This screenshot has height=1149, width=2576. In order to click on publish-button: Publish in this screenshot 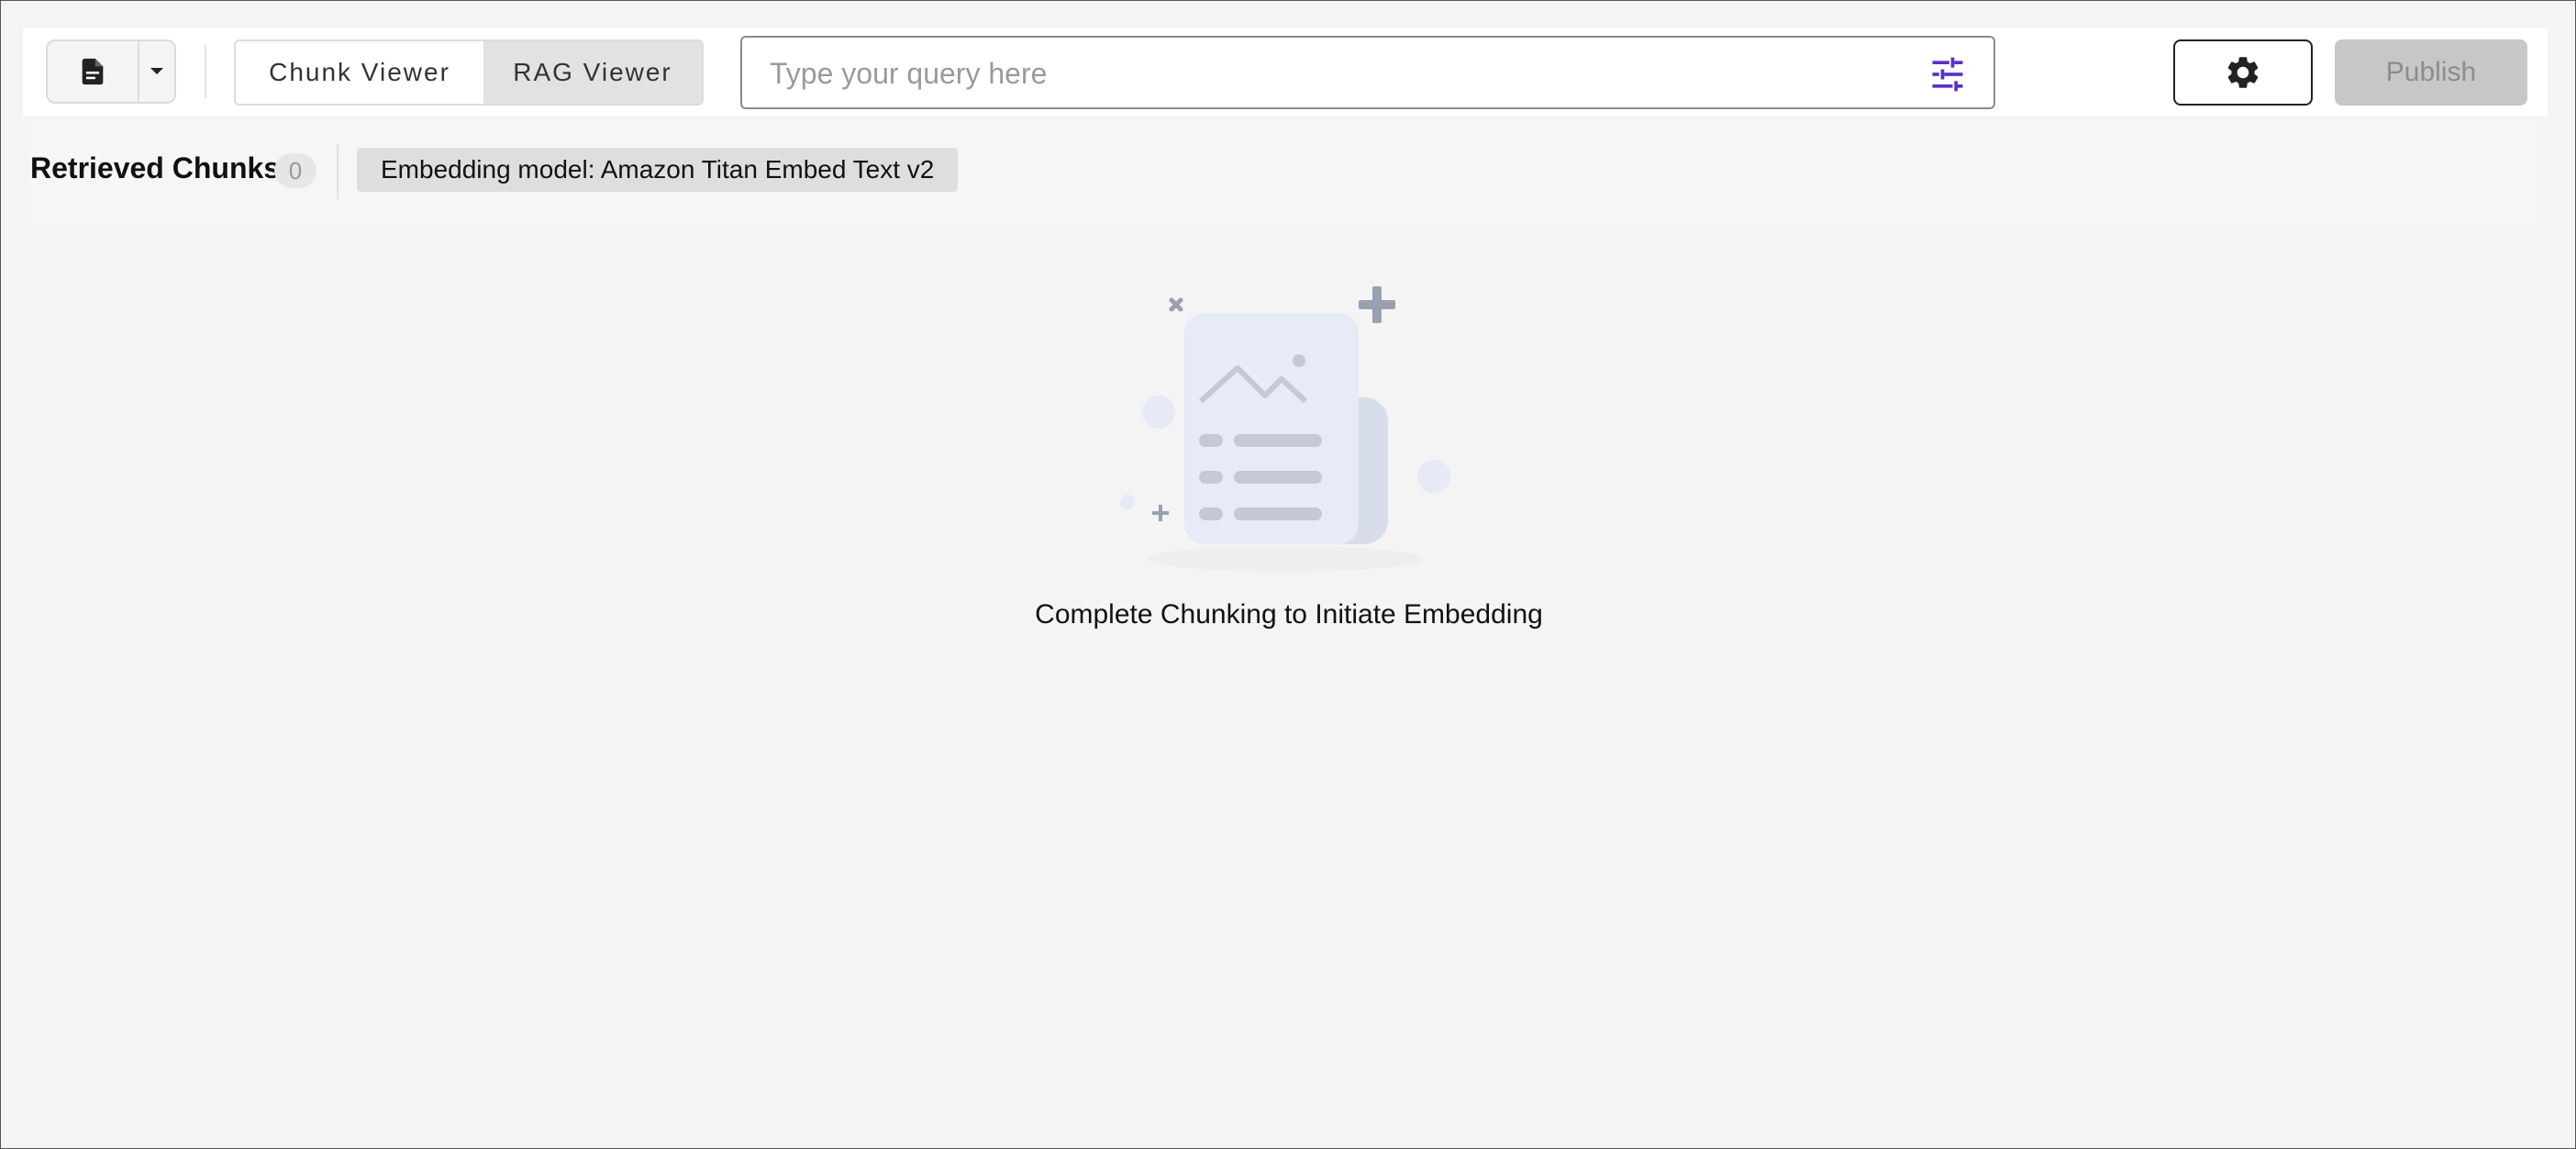, I will do `click(2431, 72)`.